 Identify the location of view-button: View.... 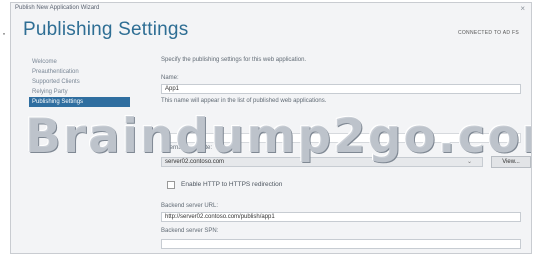
(511, 162).